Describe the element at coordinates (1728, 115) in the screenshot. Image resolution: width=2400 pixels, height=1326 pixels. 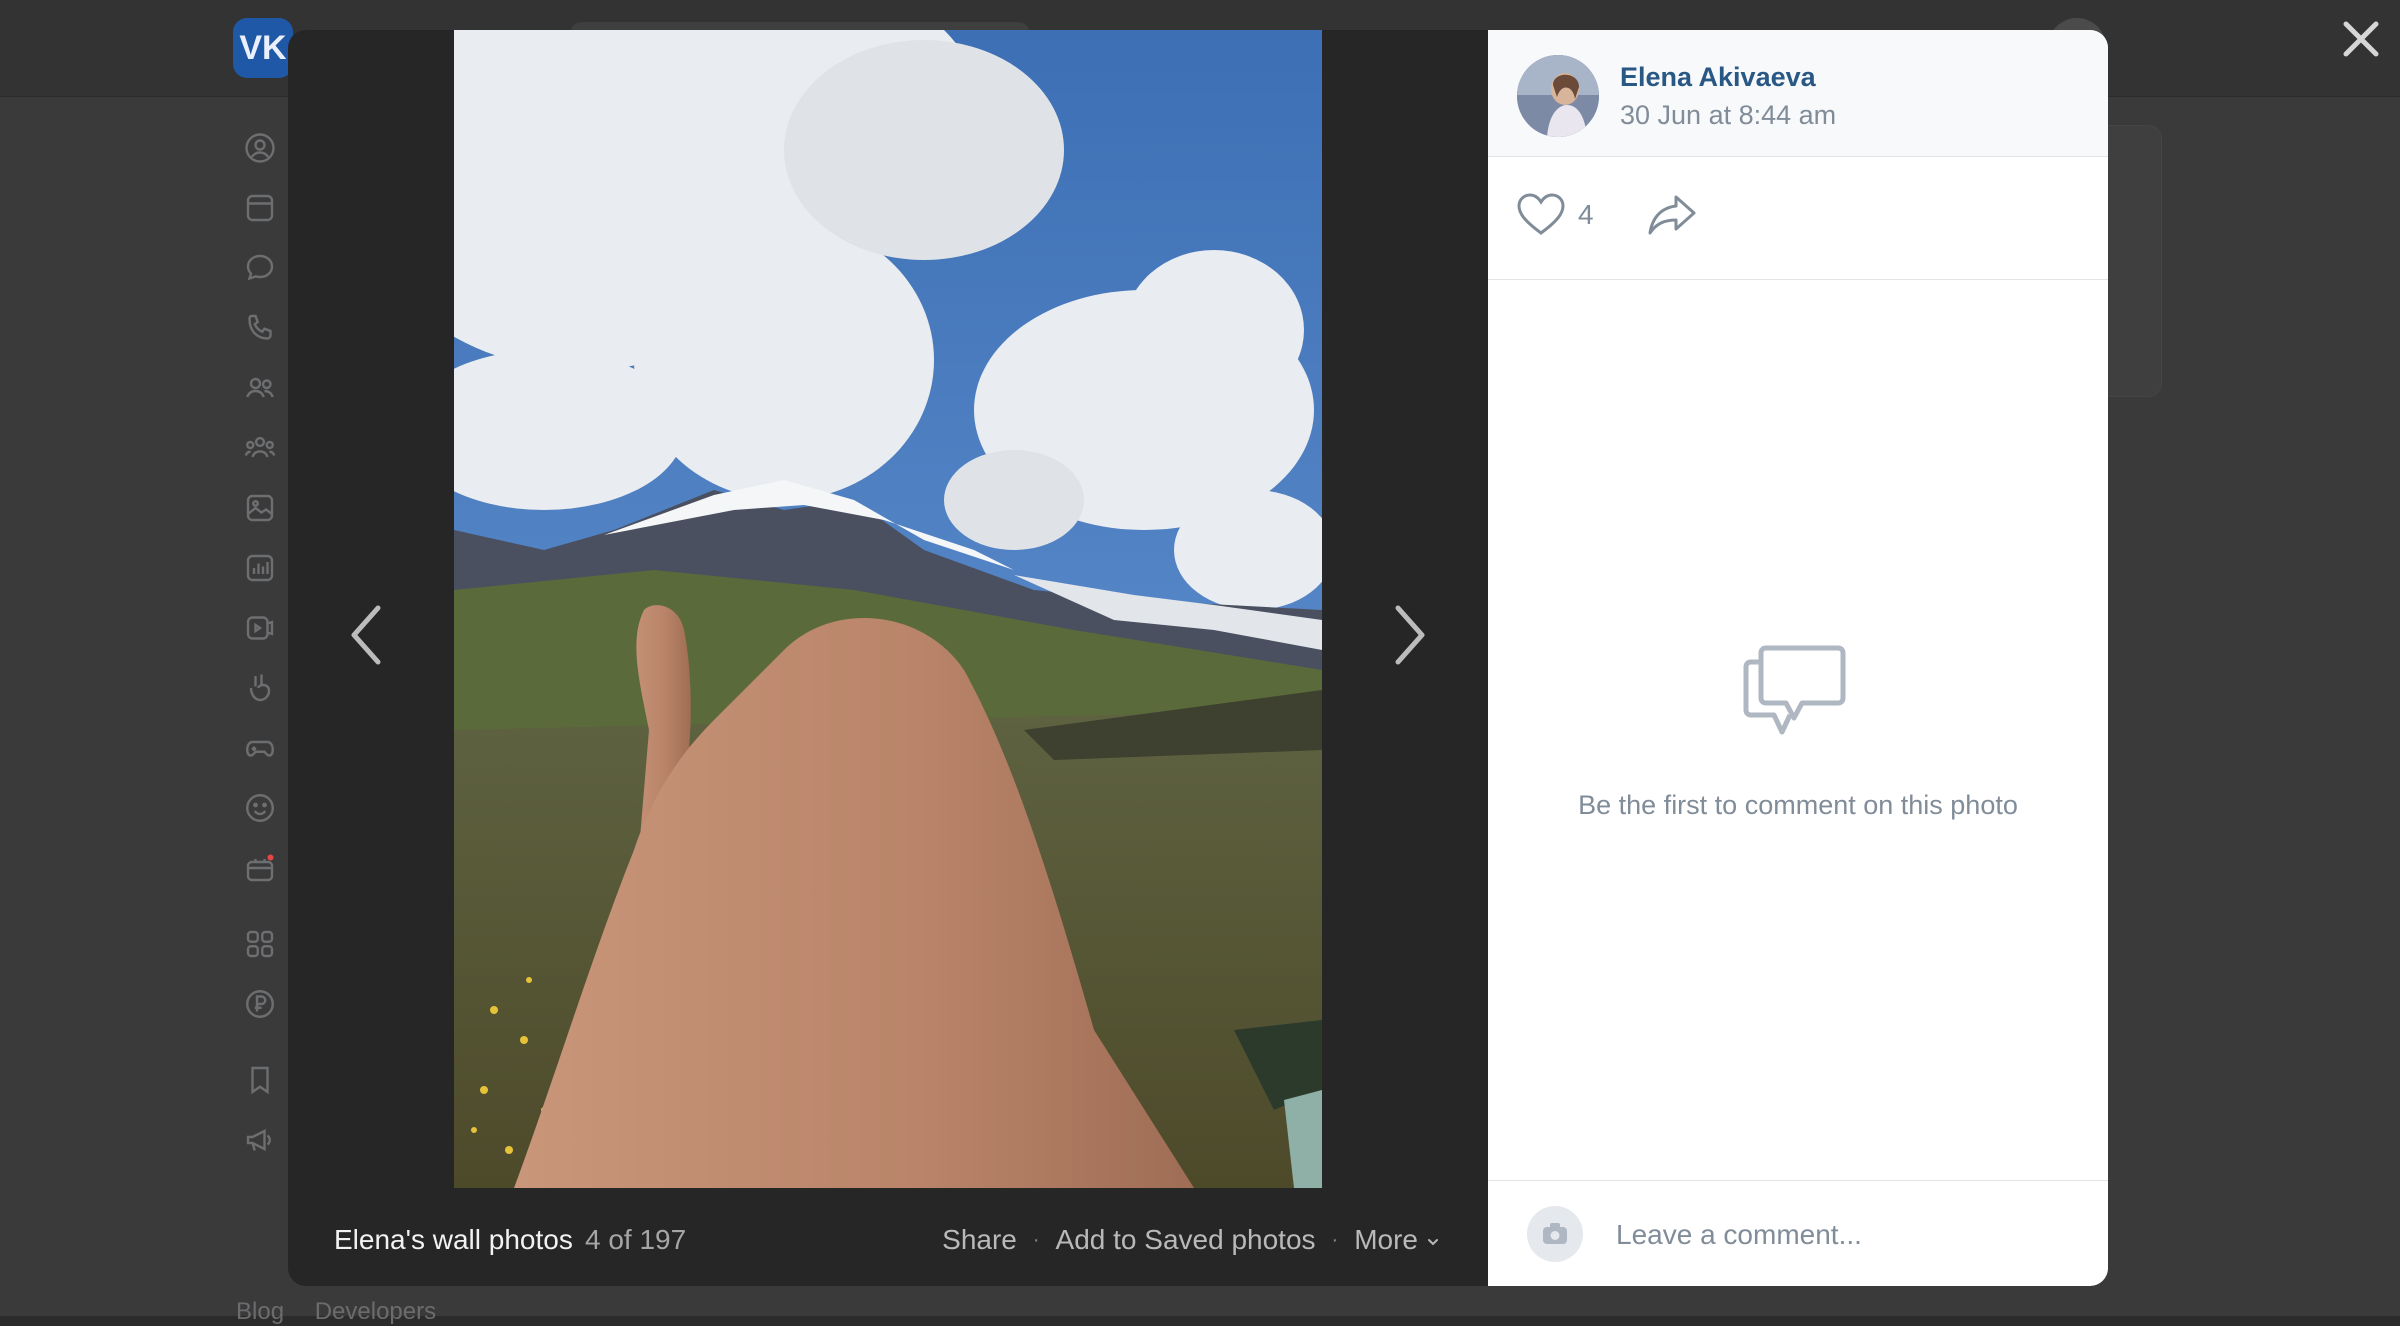
I see `post-date: 30 Jun at 8:44 am` at that location.